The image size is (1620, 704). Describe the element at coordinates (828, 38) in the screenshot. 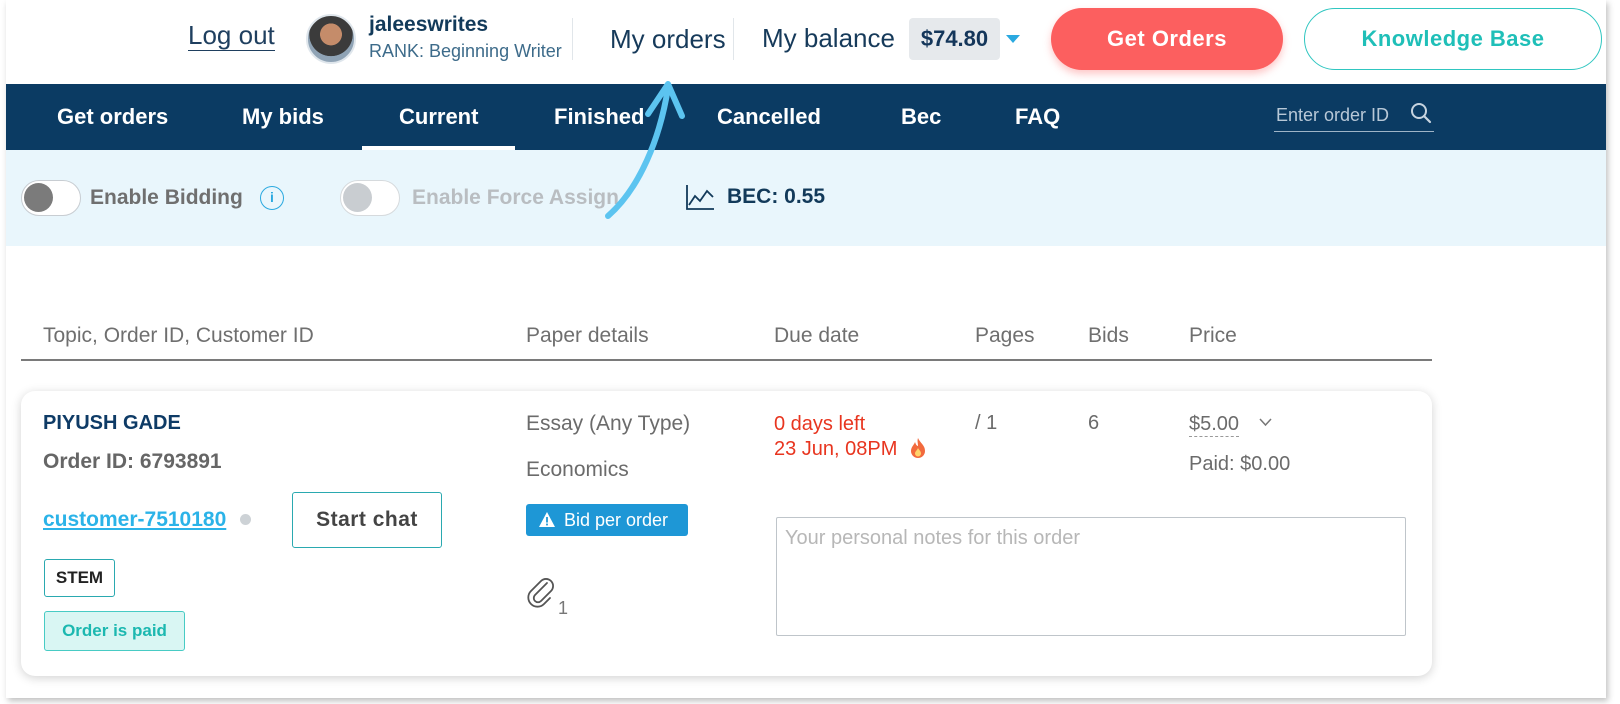

I see `my-balance-label: My balance` at that location.